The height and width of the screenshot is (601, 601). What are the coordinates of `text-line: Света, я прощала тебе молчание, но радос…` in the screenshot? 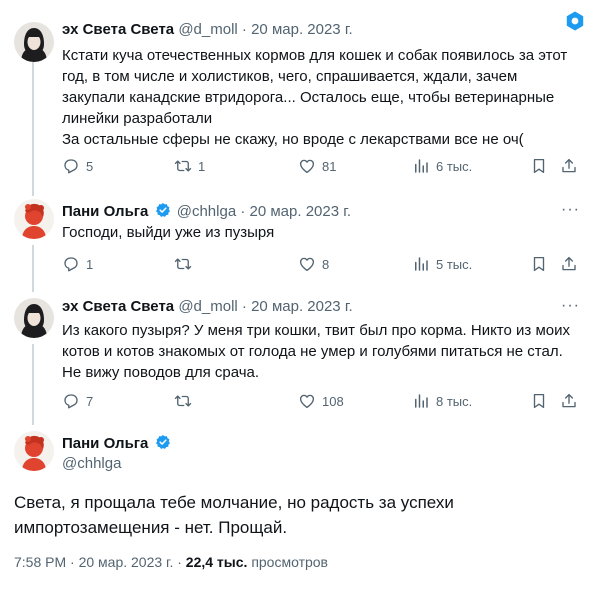 It's located at (234, 502).